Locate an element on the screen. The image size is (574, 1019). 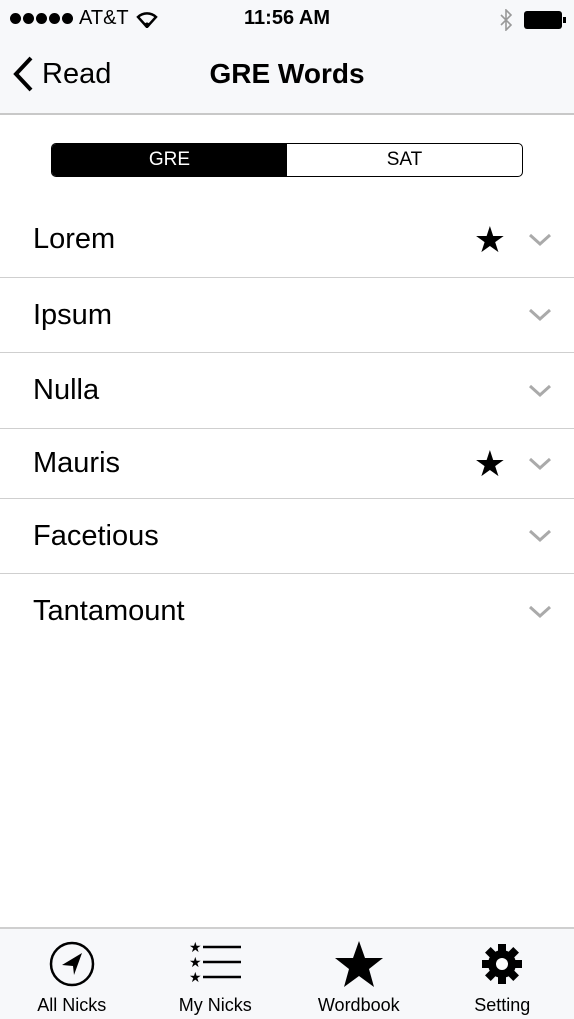
word-label: Tantamount is located at coordinates (109, 611).